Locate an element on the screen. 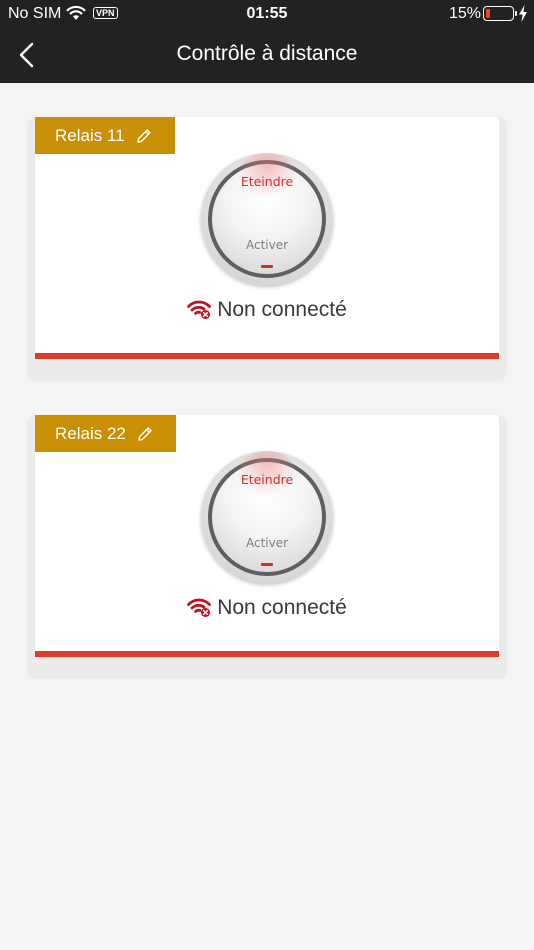 The width and height of the screenshot is (534, 950). battery-nub is located at coordinates (516, 13).